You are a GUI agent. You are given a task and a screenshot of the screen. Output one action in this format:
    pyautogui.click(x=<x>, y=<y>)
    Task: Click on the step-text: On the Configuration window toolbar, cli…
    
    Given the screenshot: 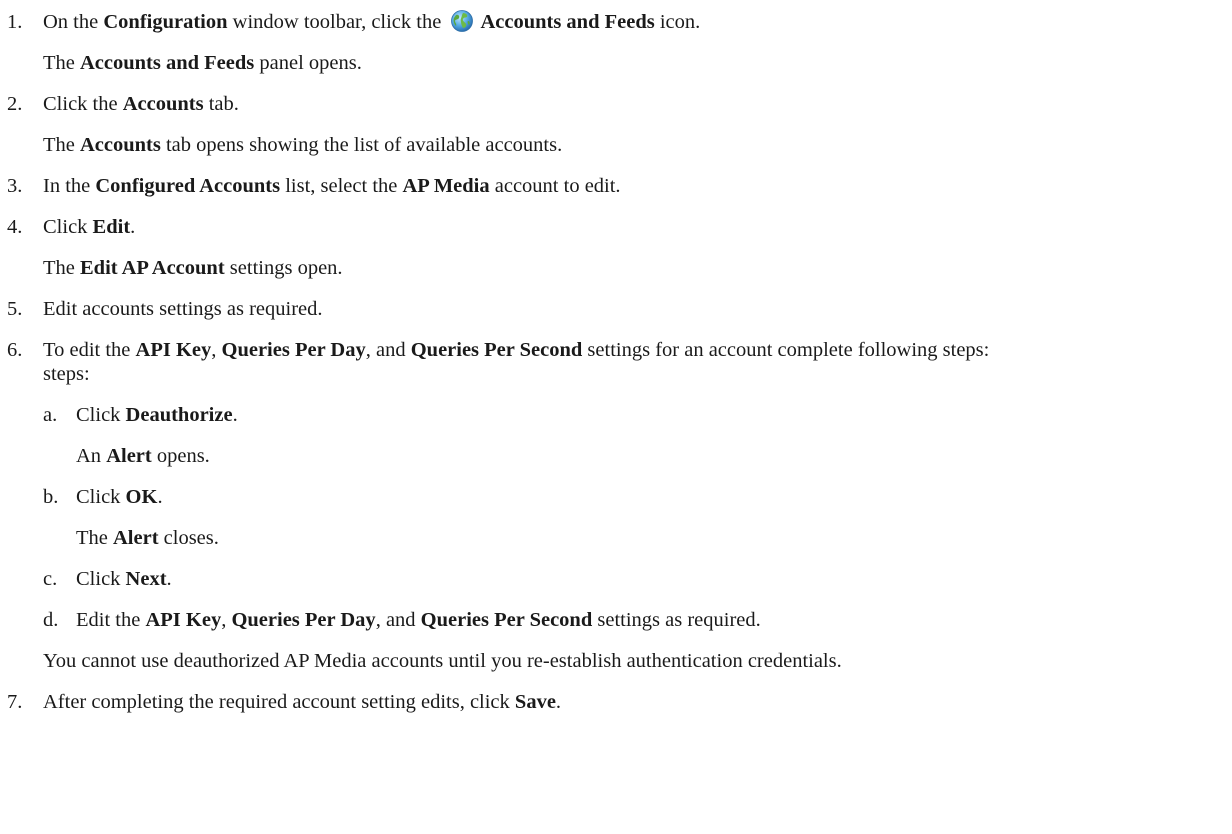 What is the action you would take?
    pyautogui.click(x=372, y=21)
    